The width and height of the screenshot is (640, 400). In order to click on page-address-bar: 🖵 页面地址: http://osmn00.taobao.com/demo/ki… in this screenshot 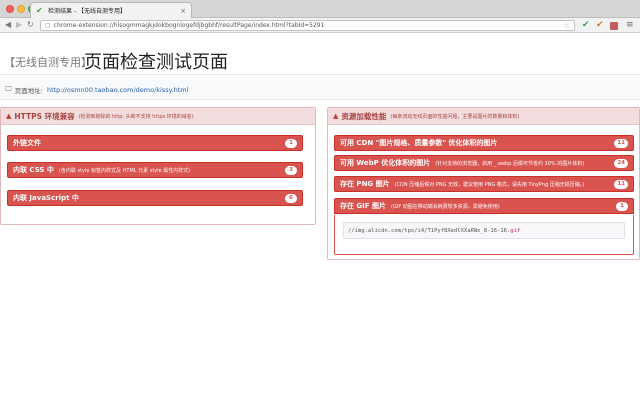, I will do `click(320, 90)`.